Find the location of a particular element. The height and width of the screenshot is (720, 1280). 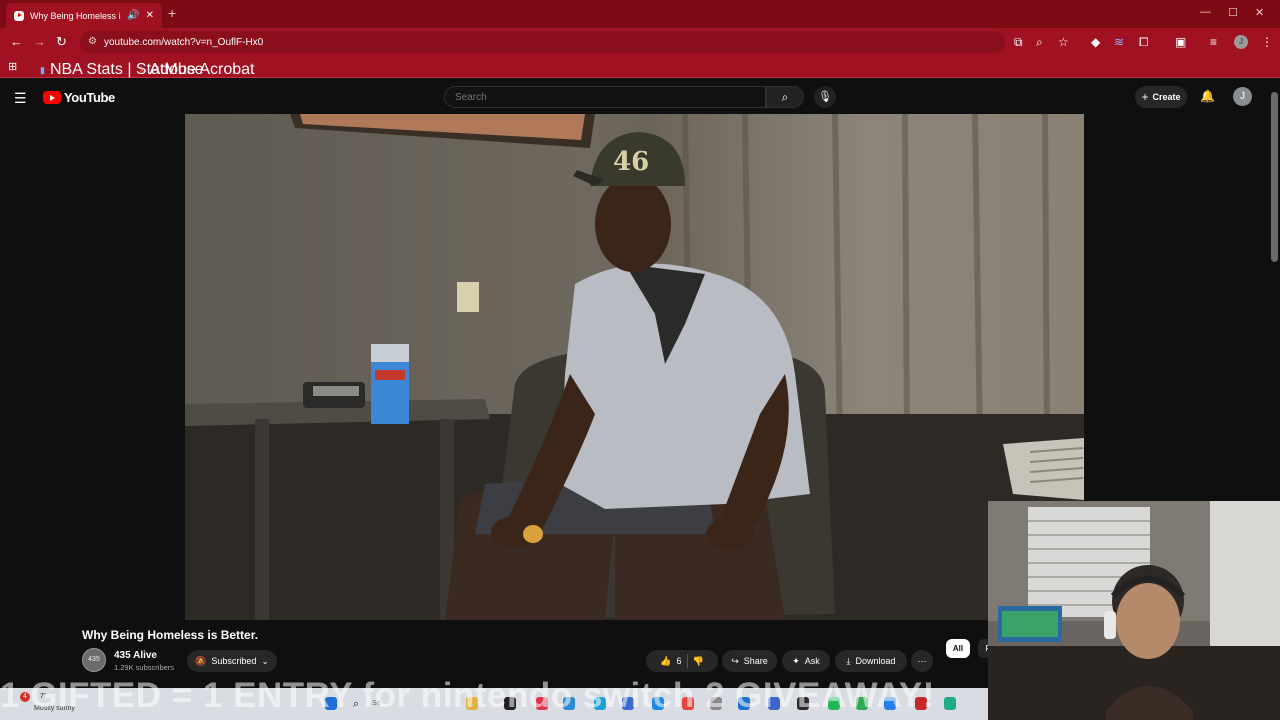

more-actions-button: ⋯ is located at coordinates (922, 661).